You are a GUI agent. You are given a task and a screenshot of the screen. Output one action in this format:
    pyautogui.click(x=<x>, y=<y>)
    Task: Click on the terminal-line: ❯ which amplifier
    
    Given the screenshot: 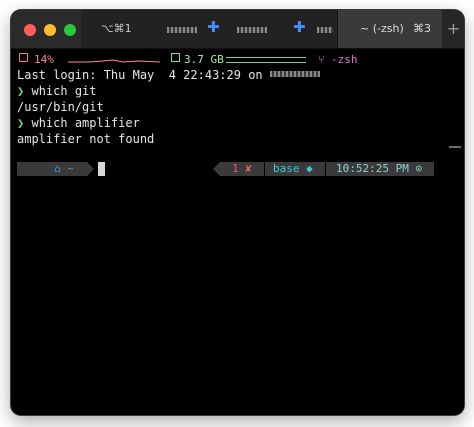 What is the action you would take?
    pyautogui.click(x=78, y=123)
    